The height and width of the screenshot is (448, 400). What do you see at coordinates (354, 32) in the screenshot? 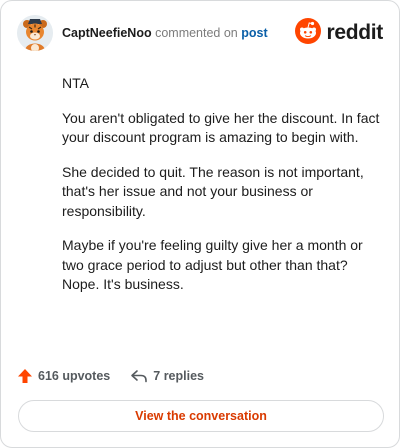
I see `brand-wordmark: reddit` at bounding box center [354, 32].